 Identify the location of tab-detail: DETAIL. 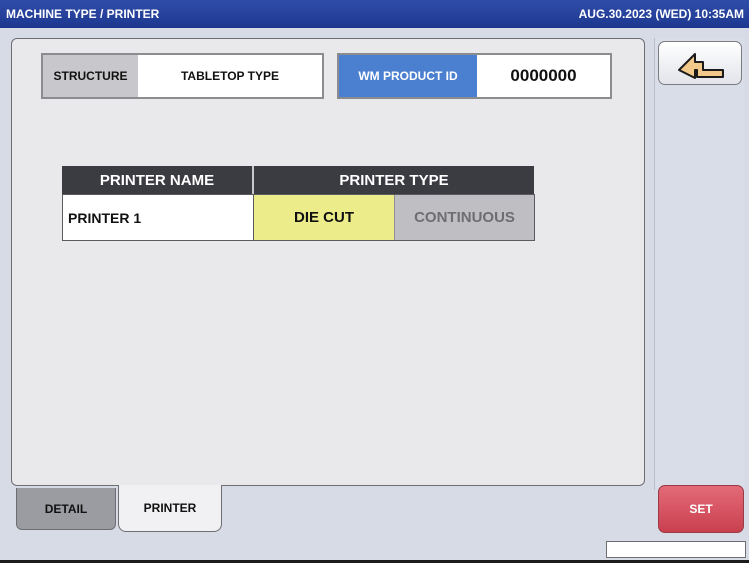
(66, 509).